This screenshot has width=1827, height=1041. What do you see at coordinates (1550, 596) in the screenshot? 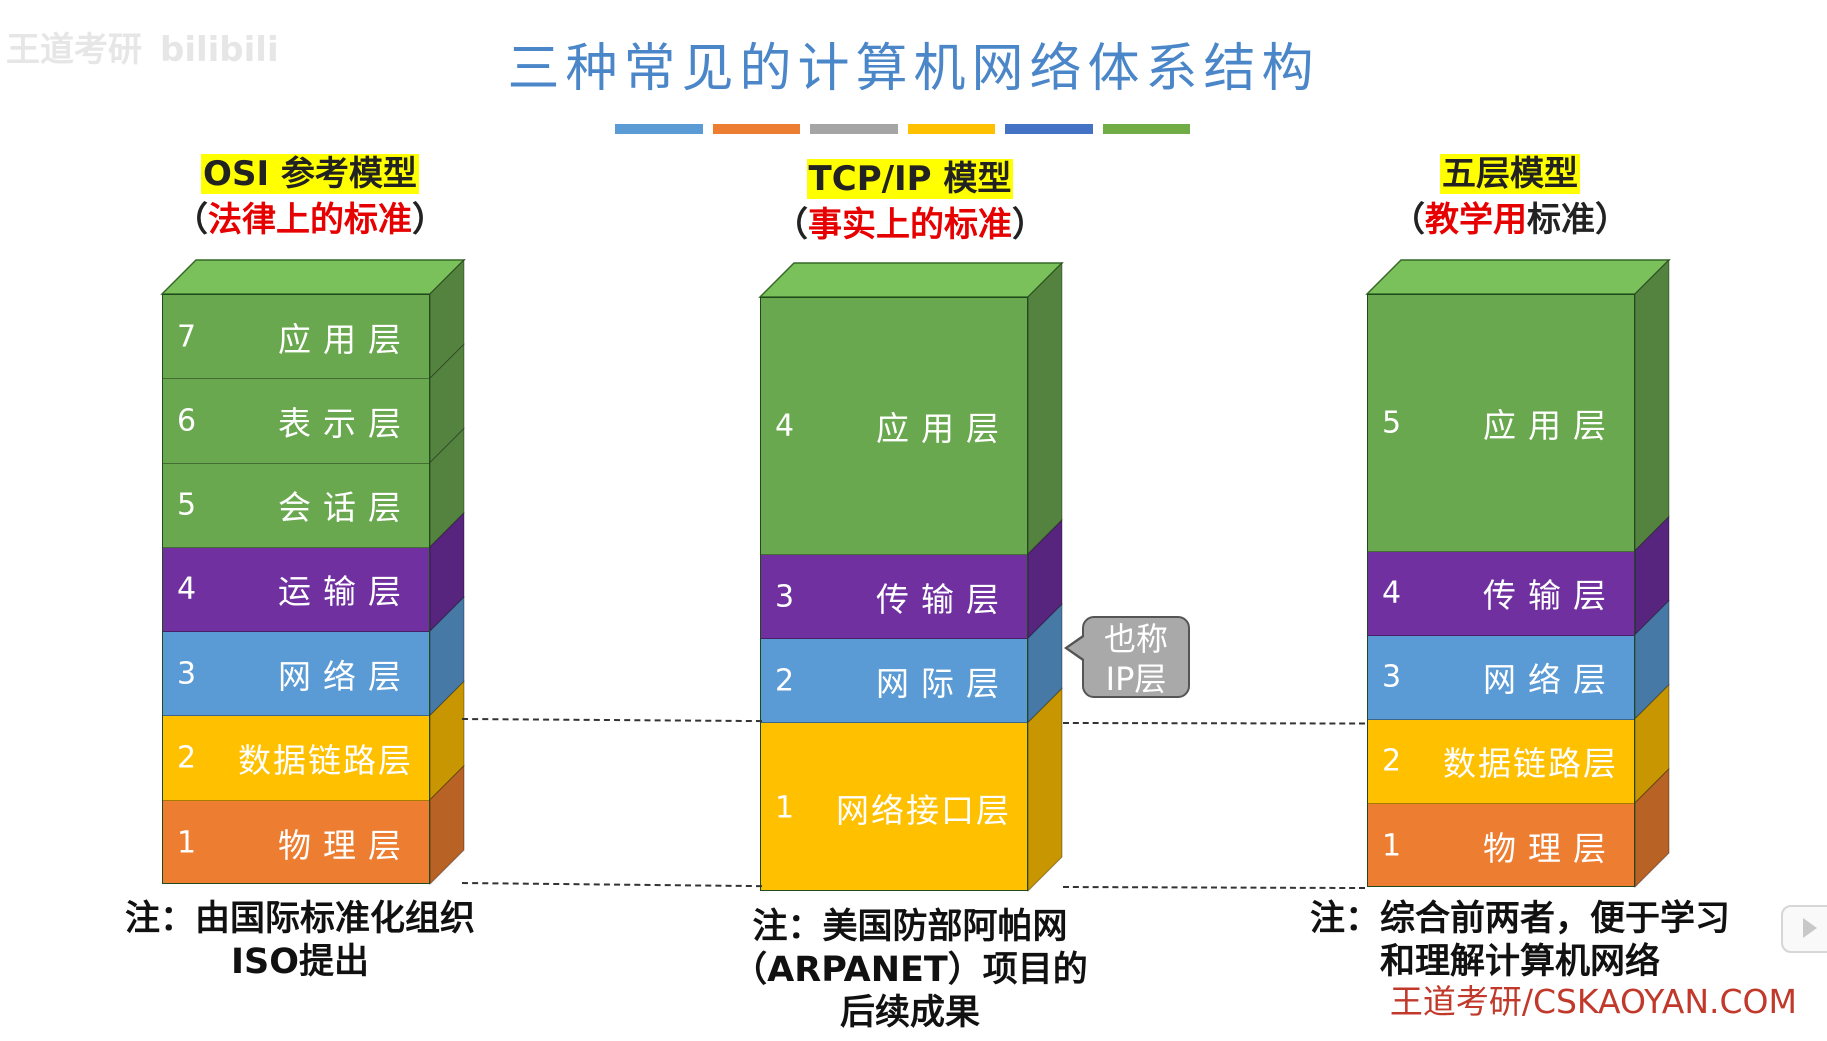
I see `layer-name: 传输层` at bounding box center [1550, 596].